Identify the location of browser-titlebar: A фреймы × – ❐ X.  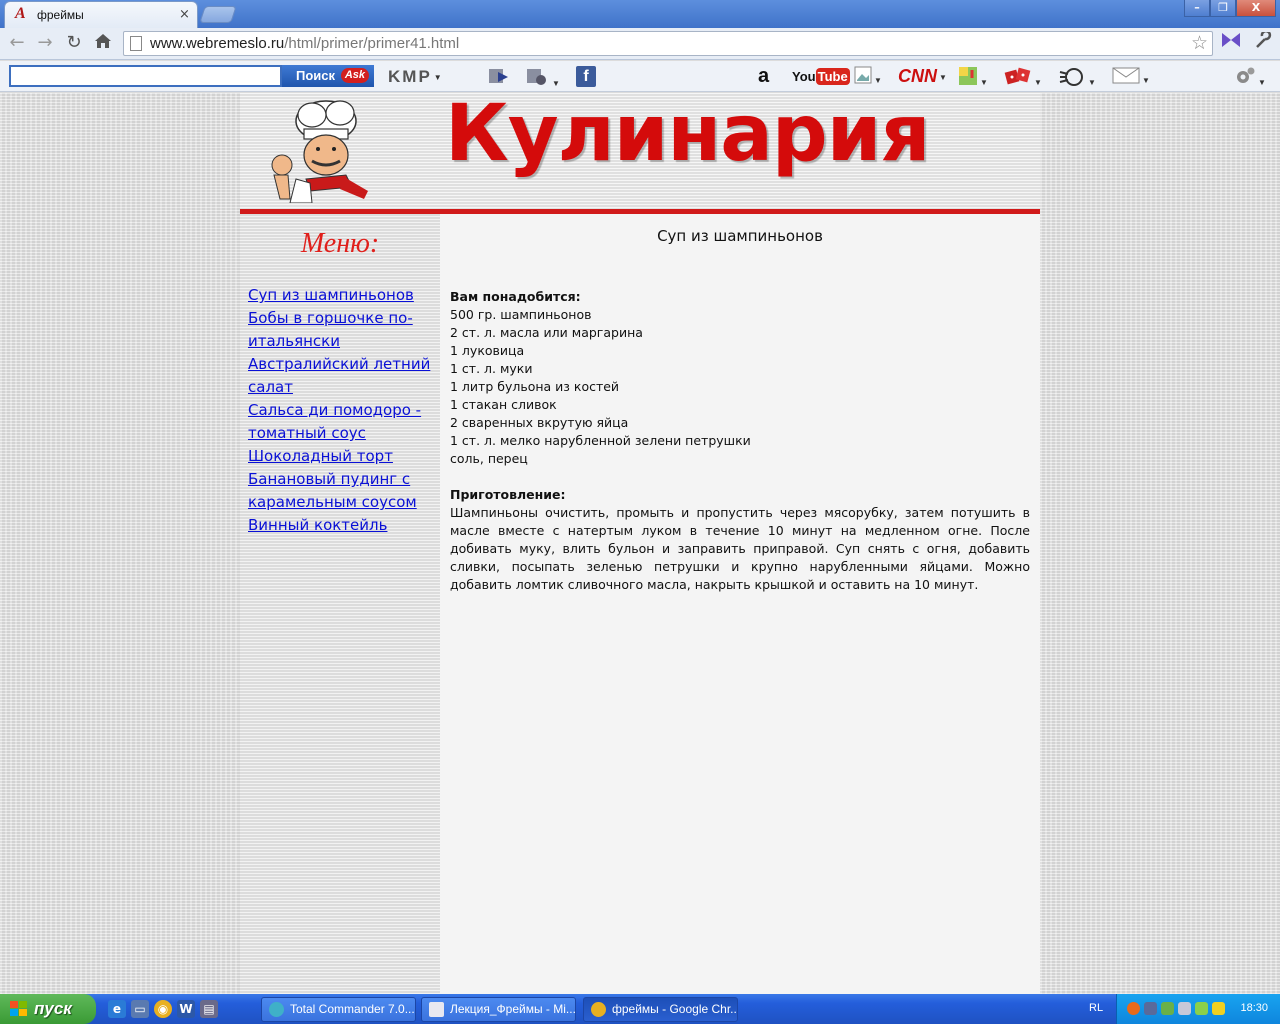
(640, 14).